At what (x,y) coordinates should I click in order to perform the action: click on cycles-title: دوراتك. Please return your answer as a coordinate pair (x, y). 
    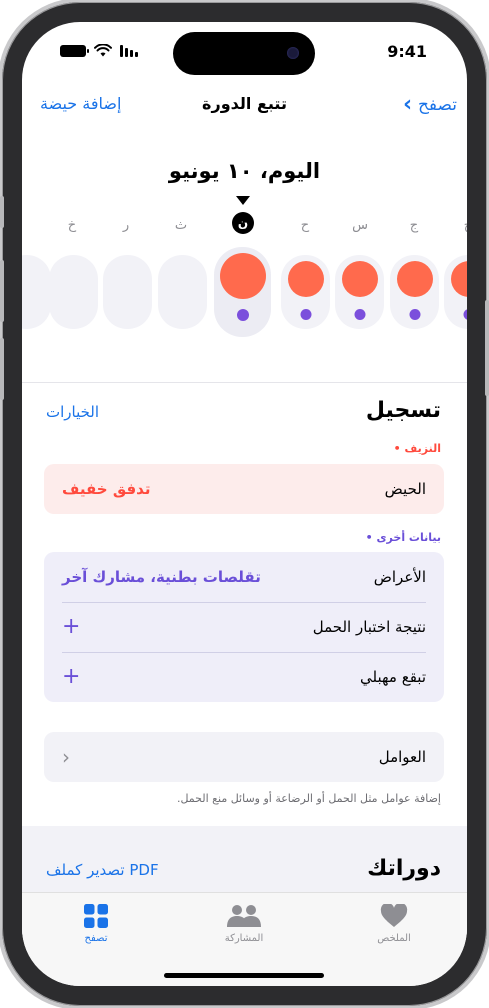
    Looking at the image, I should click on (404, 868).